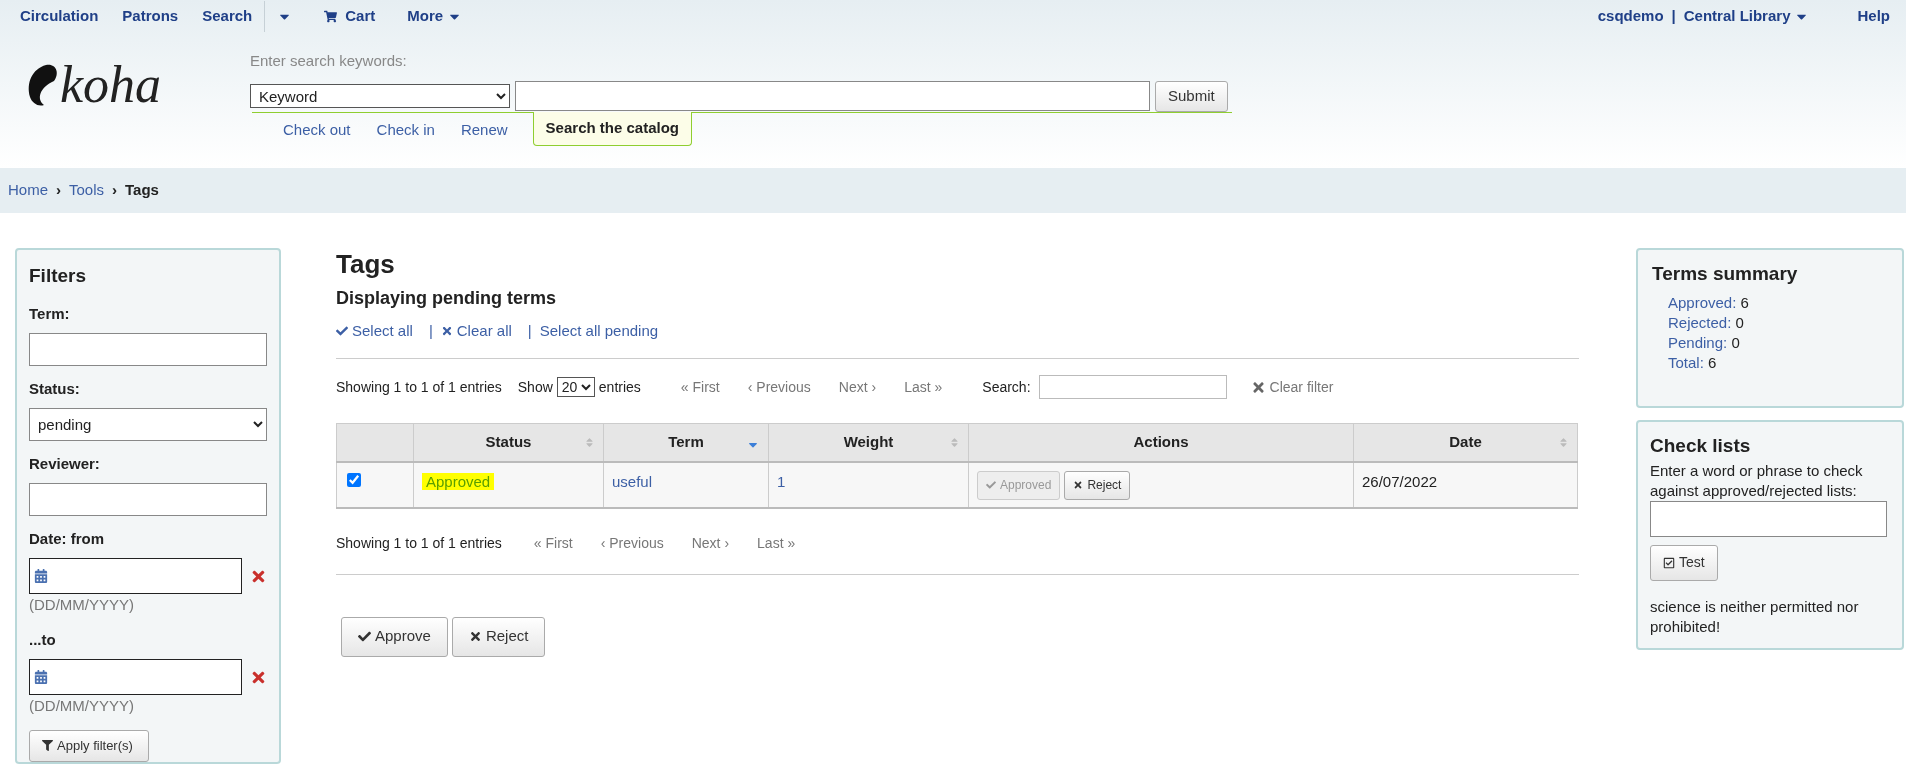  I want to click on status-select: pending, so click(148, 424).